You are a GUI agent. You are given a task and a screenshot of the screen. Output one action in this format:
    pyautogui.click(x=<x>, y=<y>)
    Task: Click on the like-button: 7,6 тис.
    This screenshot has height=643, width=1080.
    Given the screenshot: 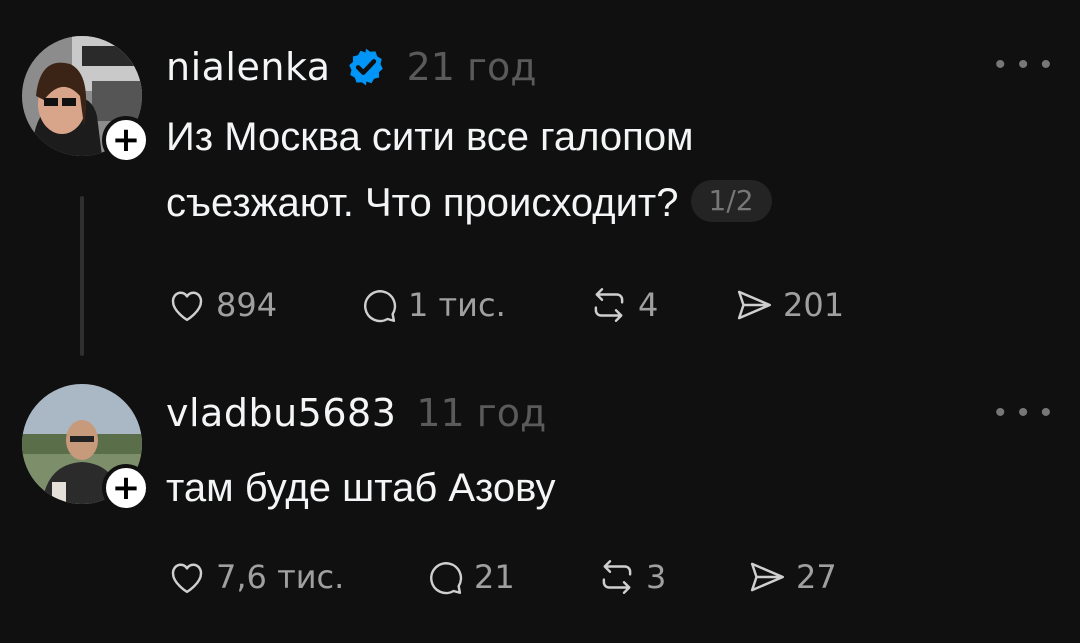 What is the action you would take?
    pyautogui.click(x=295, y=577)
    